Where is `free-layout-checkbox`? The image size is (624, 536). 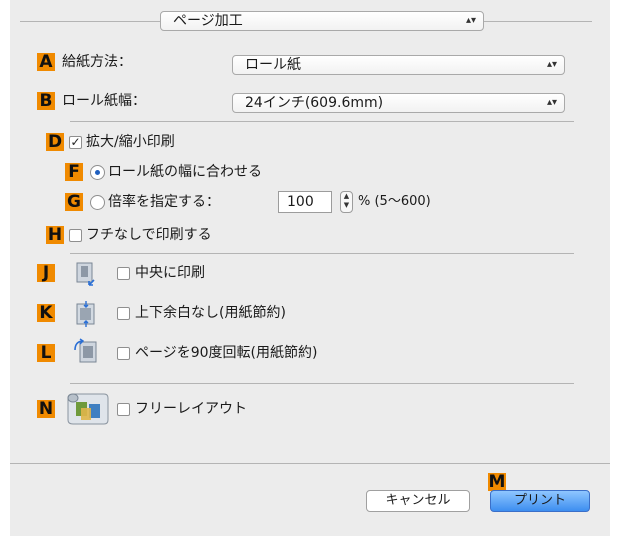 free-layout-checkbox is located at coordinates (123, 409).